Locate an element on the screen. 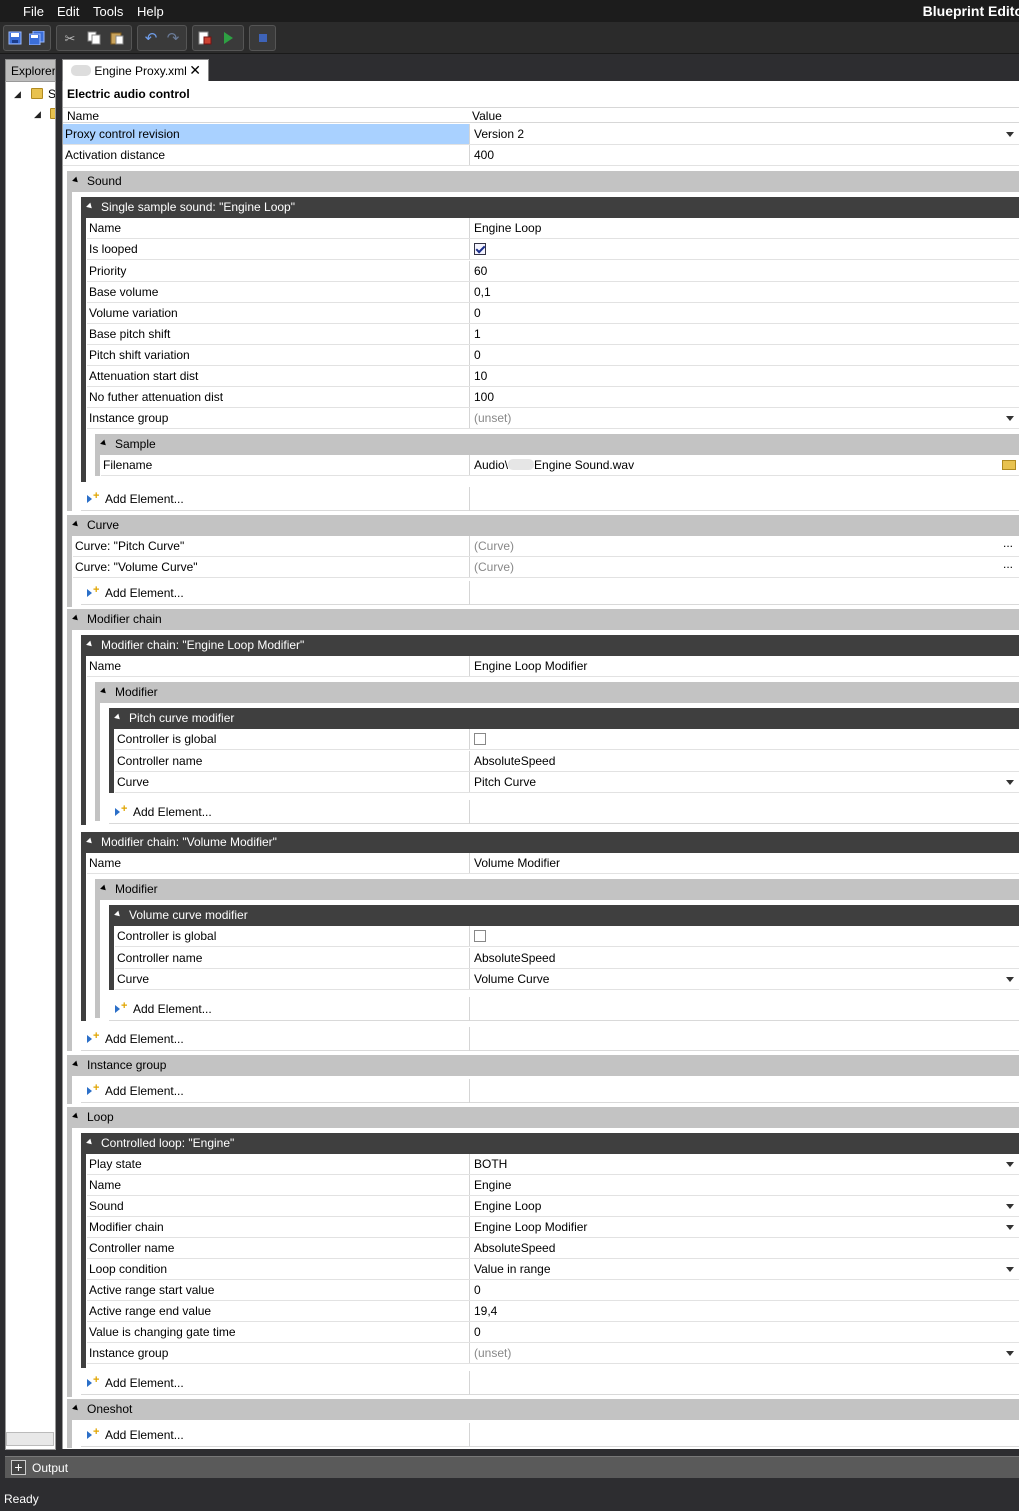 The image size is (1019, 1511). row-attenuation-start: Attenuation start dist 10 is located at coordinates (553, 376).